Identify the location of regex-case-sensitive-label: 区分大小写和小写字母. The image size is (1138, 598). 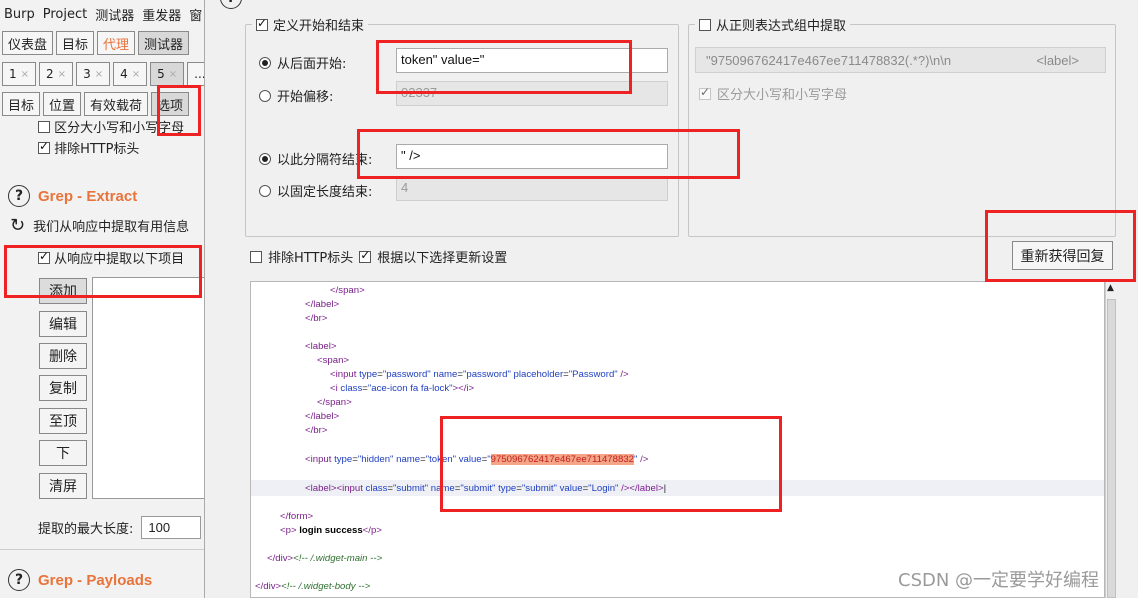
(782, 95).